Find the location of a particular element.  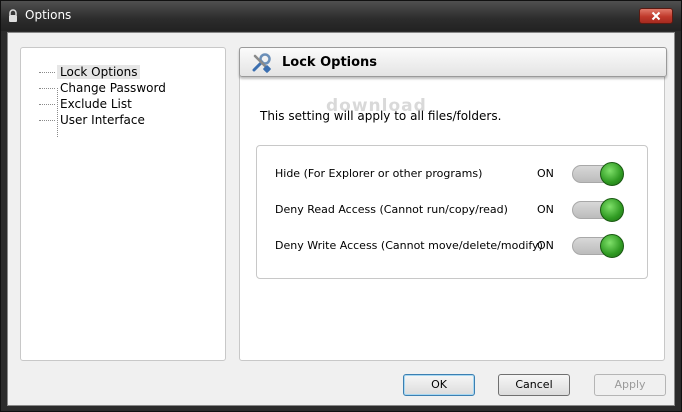

tree-item-lock-options: Lock Options is located at coordinates (104, 72).